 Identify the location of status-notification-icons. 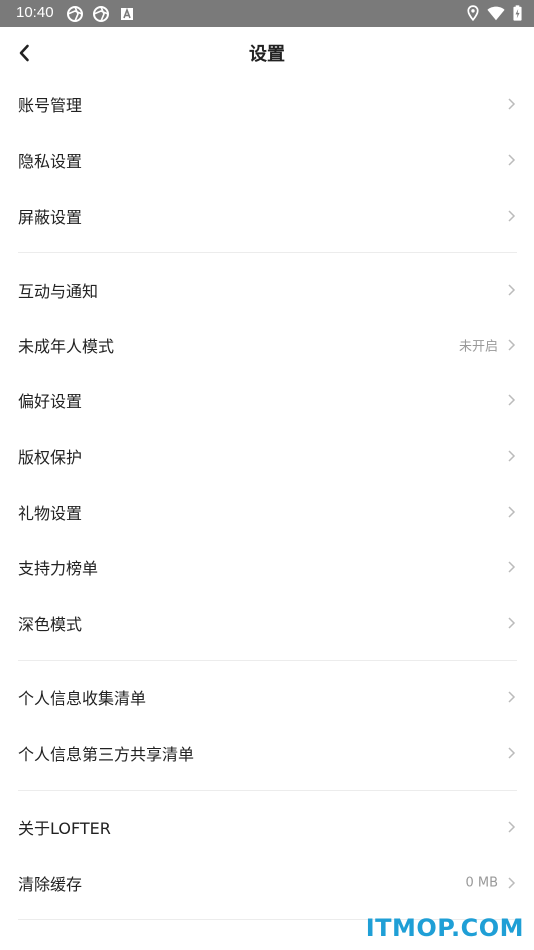
(101, 14).